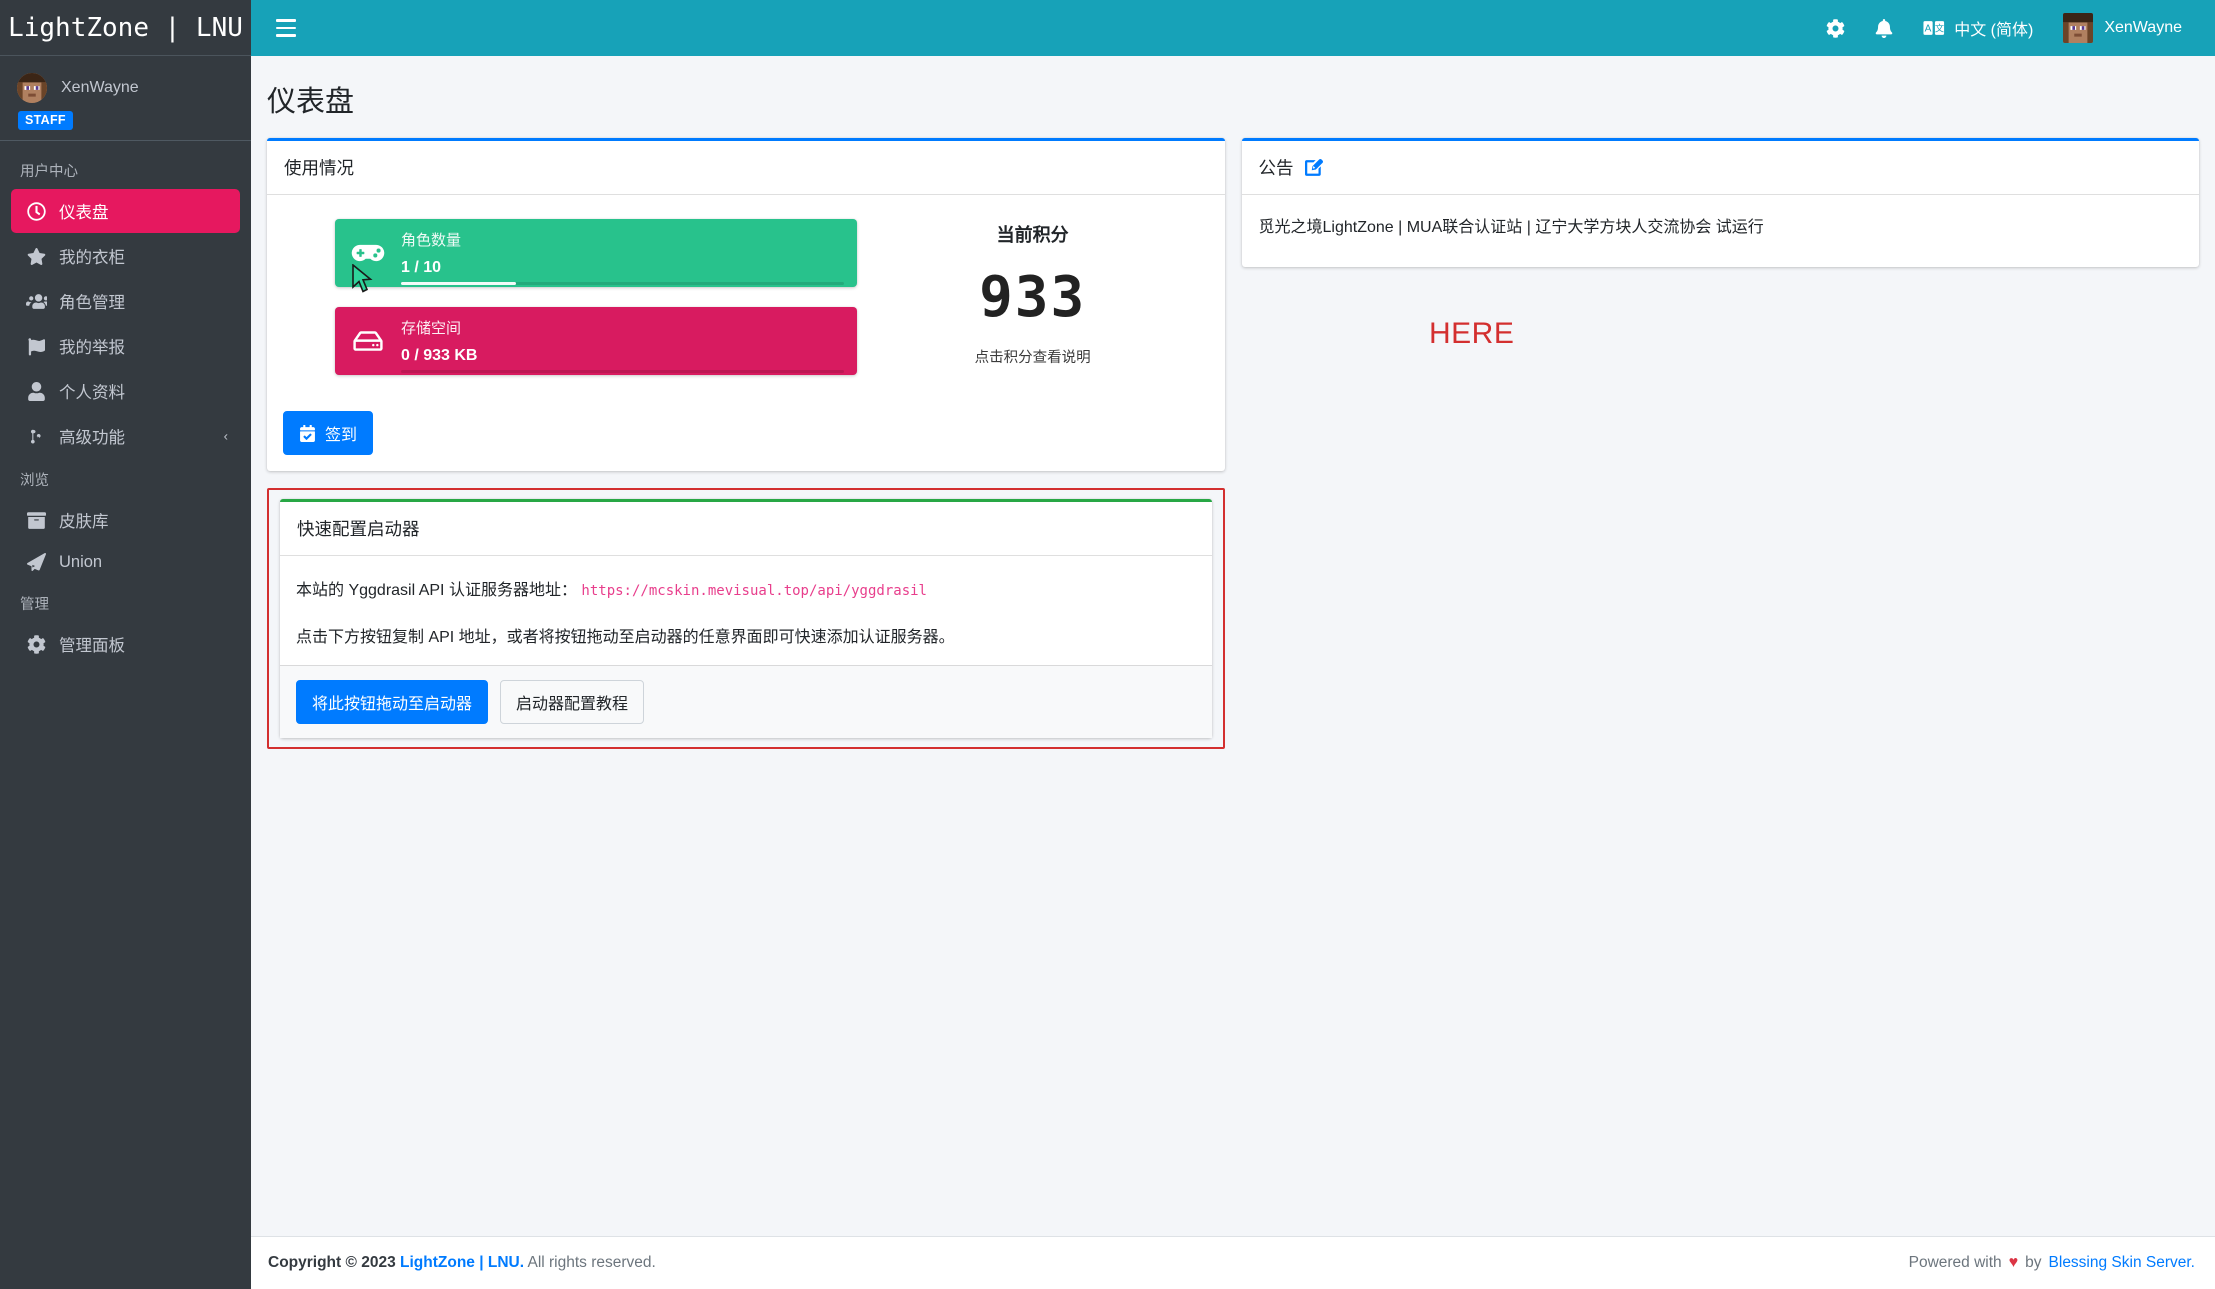 This screenshot has height=1289, width=2215. Describe the element at coordinates (84, 522) in the screenshot. I see `sidebar-item-label: 皮肤库` at that location.